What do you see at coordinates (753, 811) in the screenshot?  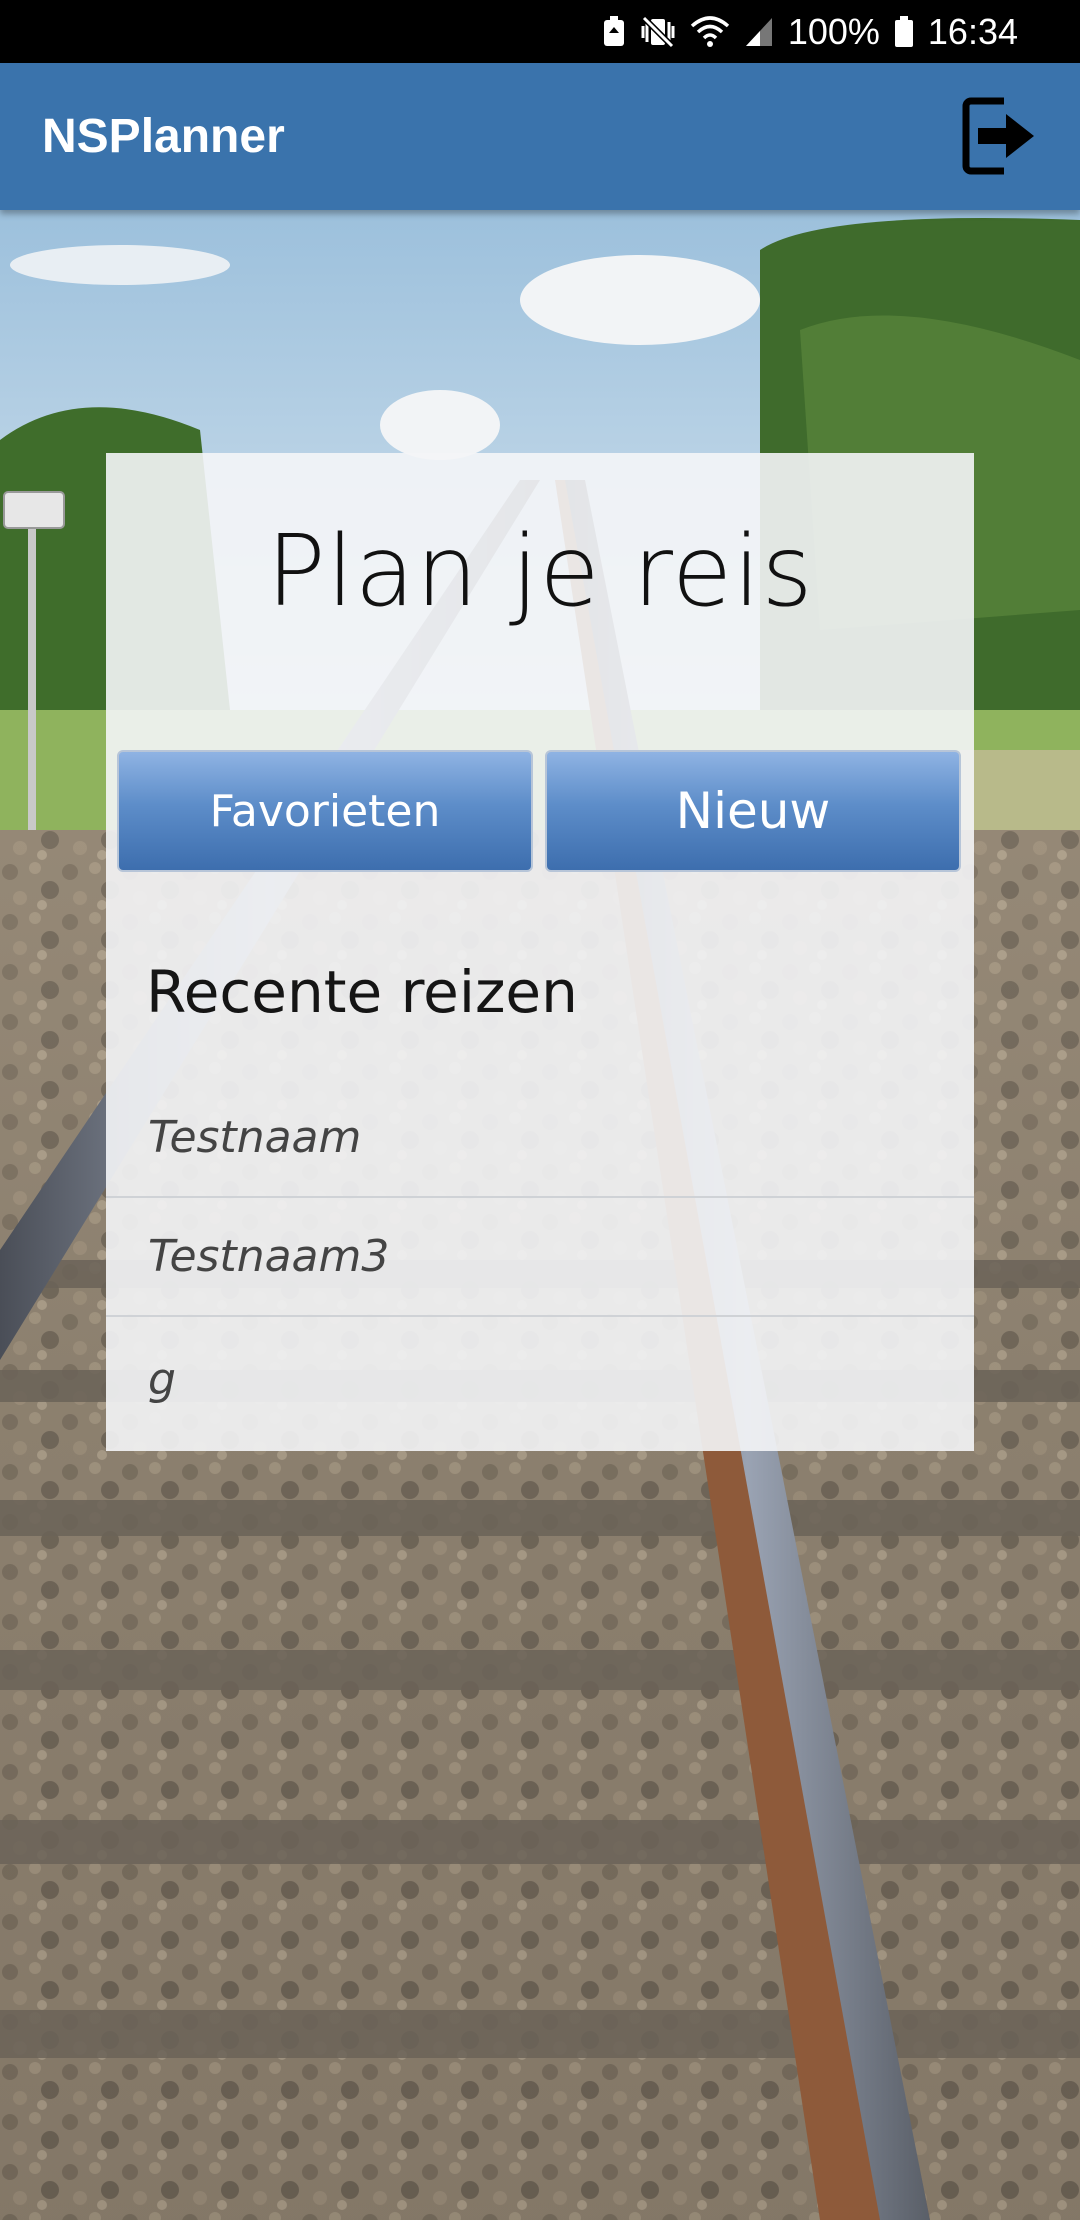 I see `new-trip-button: Nieuw` at bounding box center [753, 811].